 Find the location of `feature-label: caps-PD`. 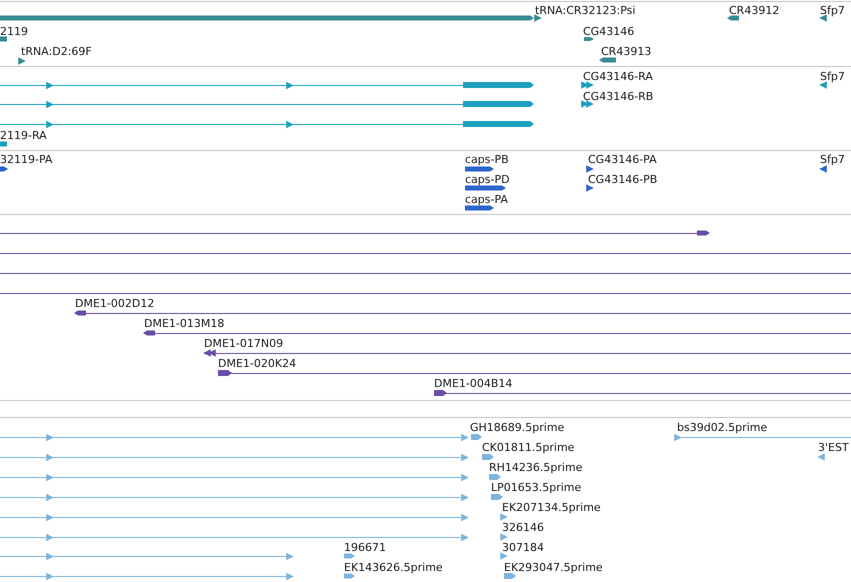

feature-label: caps-PD is located at coordinates (487, 179).